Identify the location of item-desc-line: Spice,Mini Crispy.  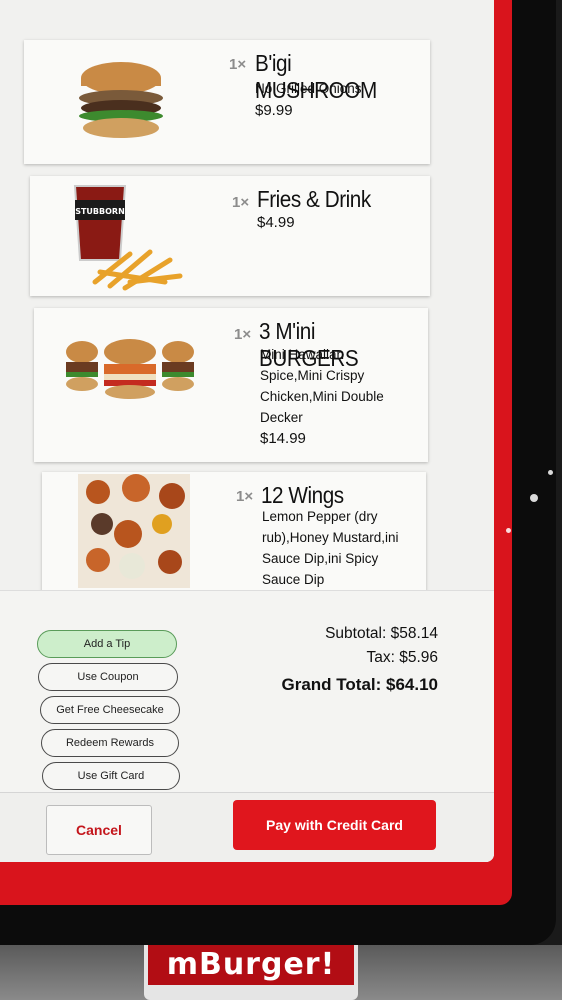
(312, 375).